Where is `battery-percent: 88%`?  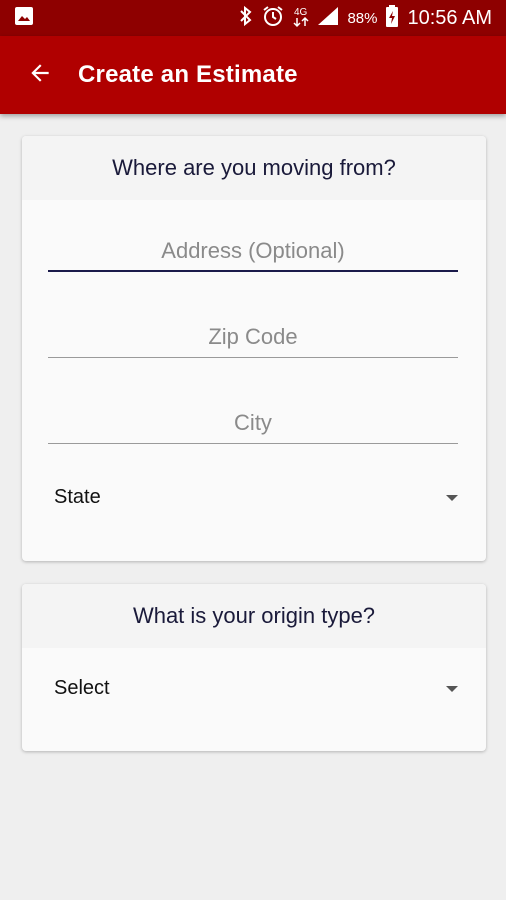
battery-percent: 88% is located at coordinates (362, 18).